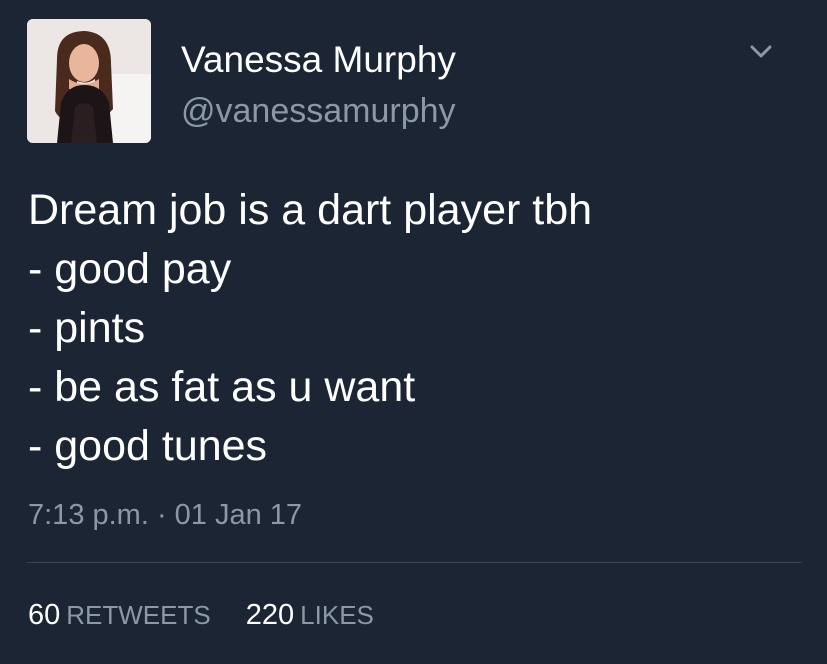 Image resolution: width=827 pixels, height=664 pixels. I want to click on likes-stat: 220 LIKES, so click(310, 615).